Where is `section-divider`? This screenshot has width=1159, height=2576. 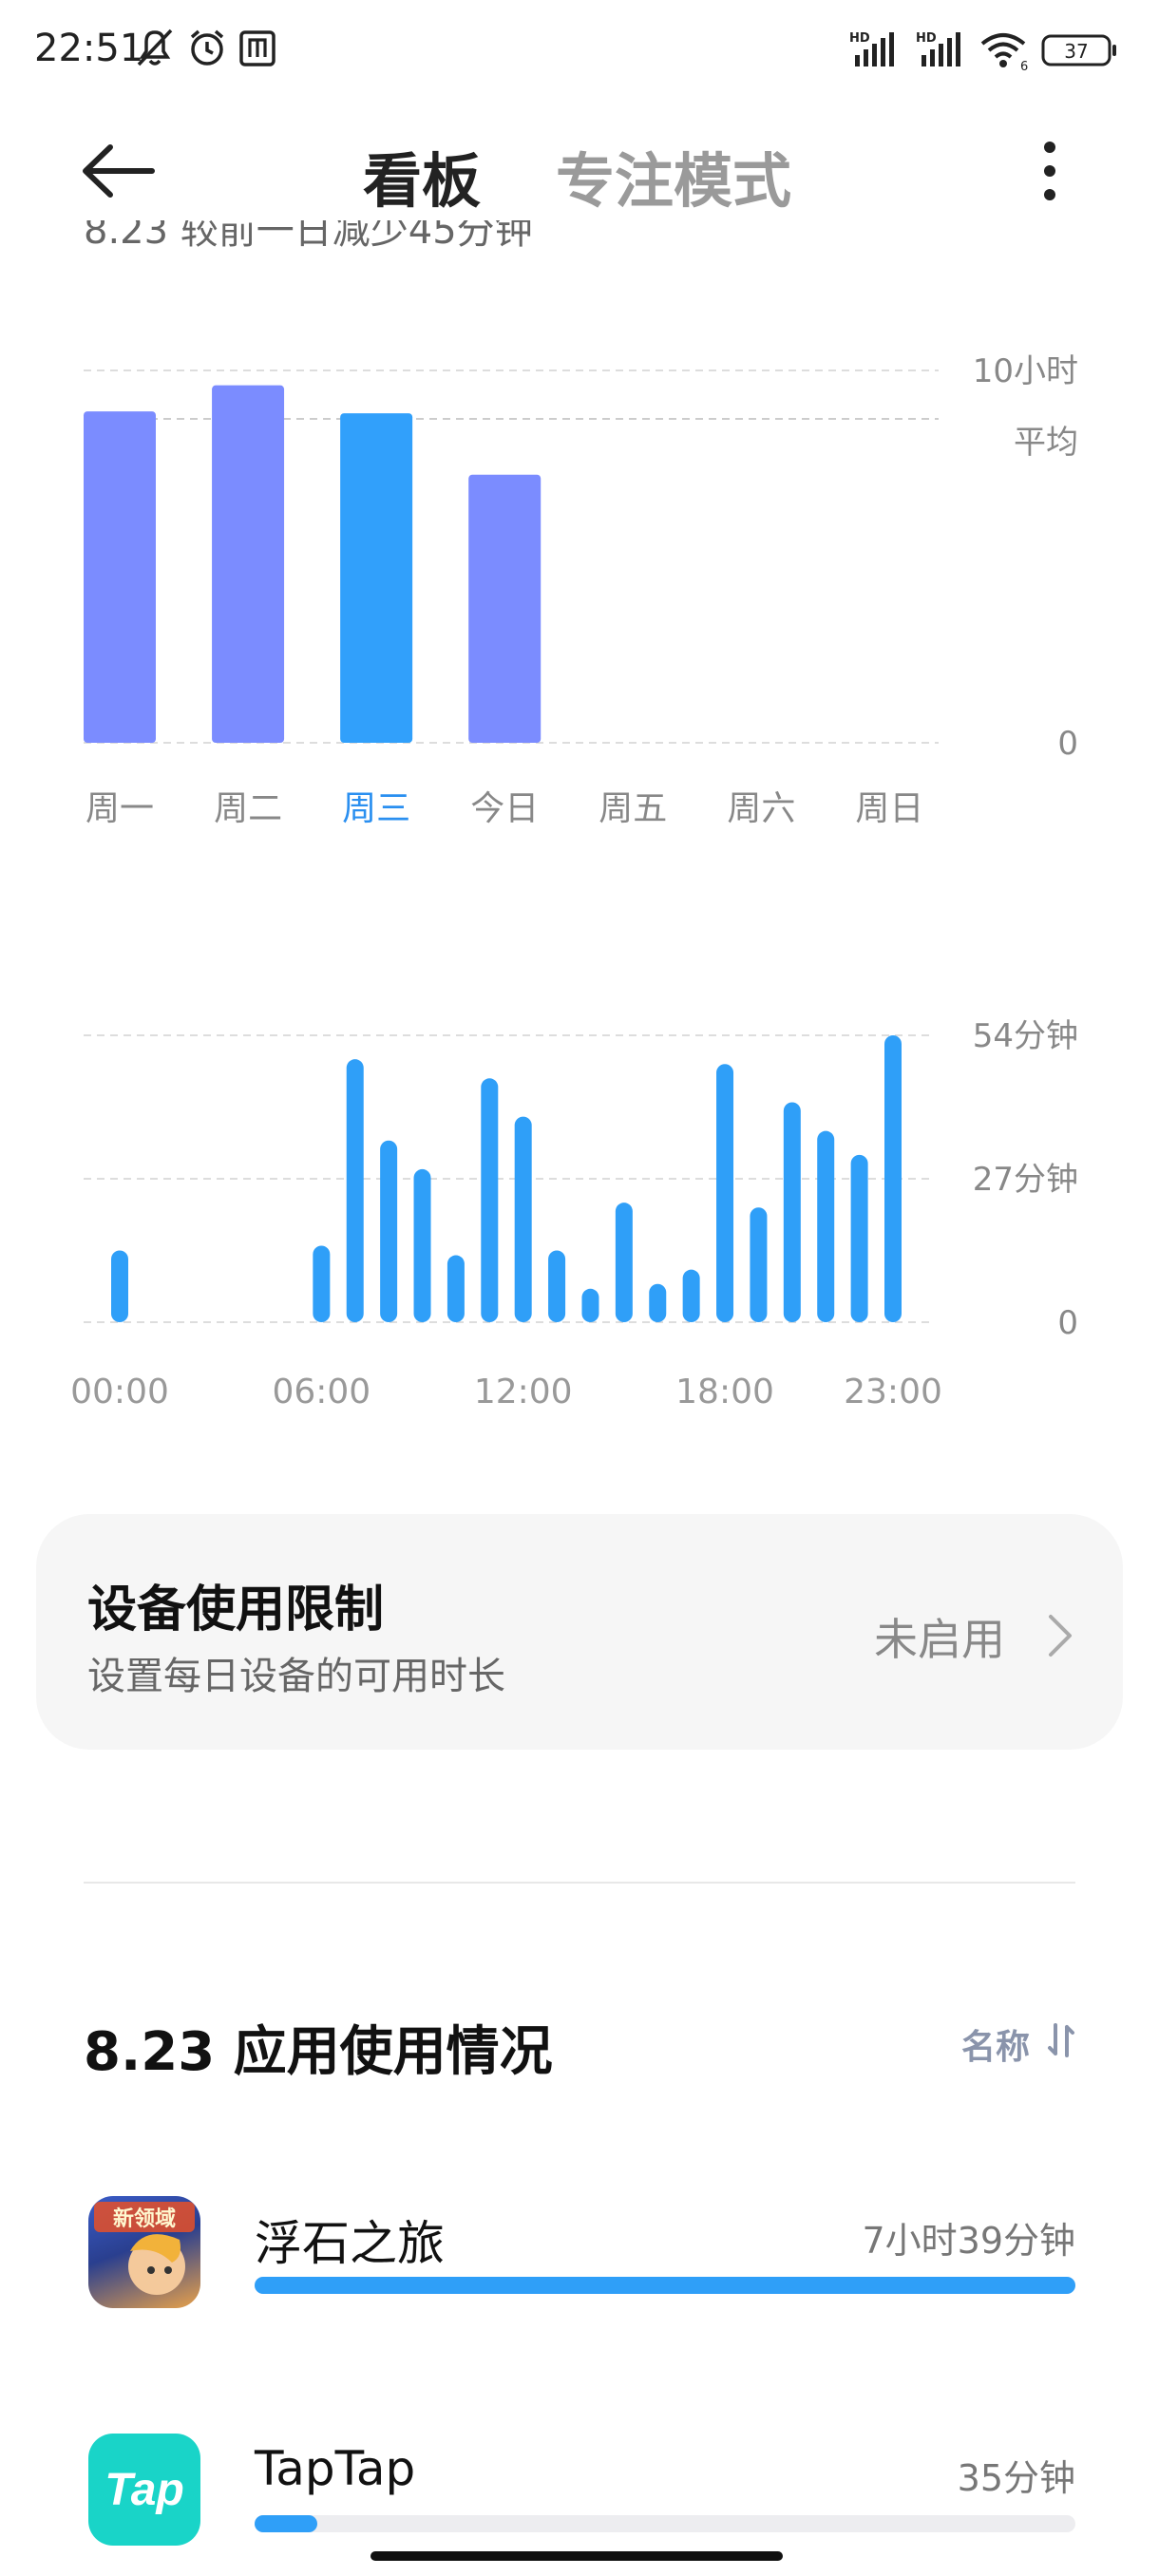
section-divider is located at coordinates (579, 1883).